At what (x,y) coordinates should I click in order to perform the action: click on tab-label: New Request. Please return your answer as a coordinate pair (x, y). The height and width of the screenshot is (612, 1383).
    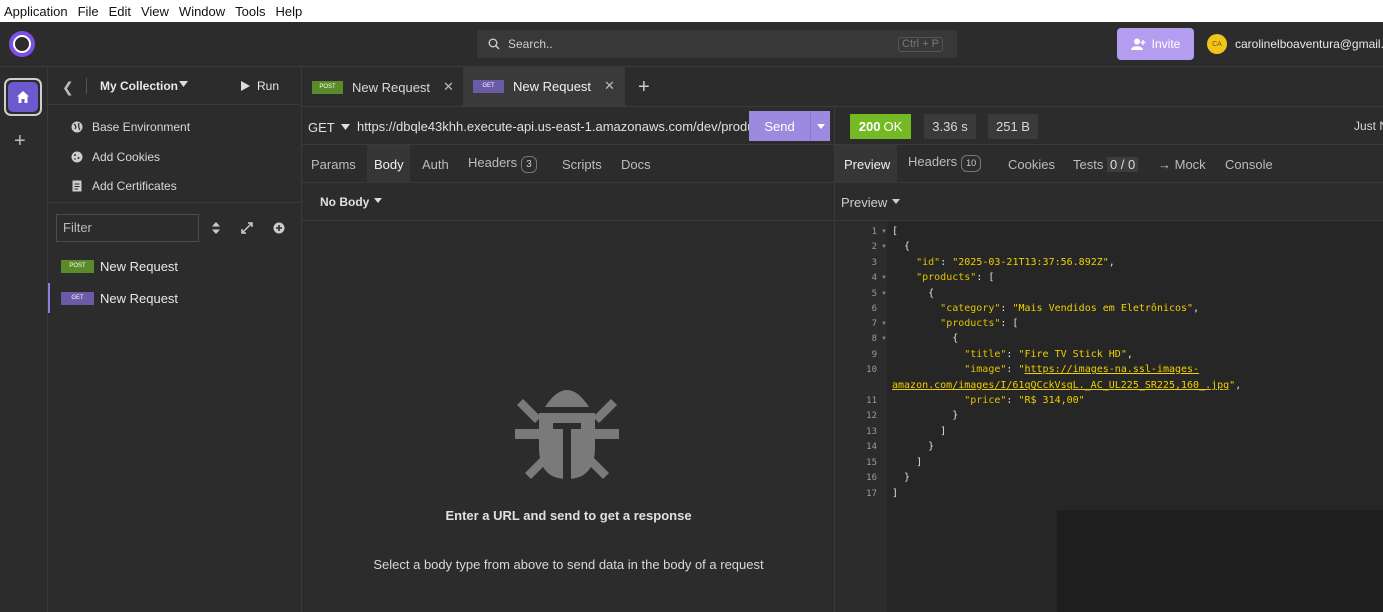
    Looking at the image, I should click on (391, 87).